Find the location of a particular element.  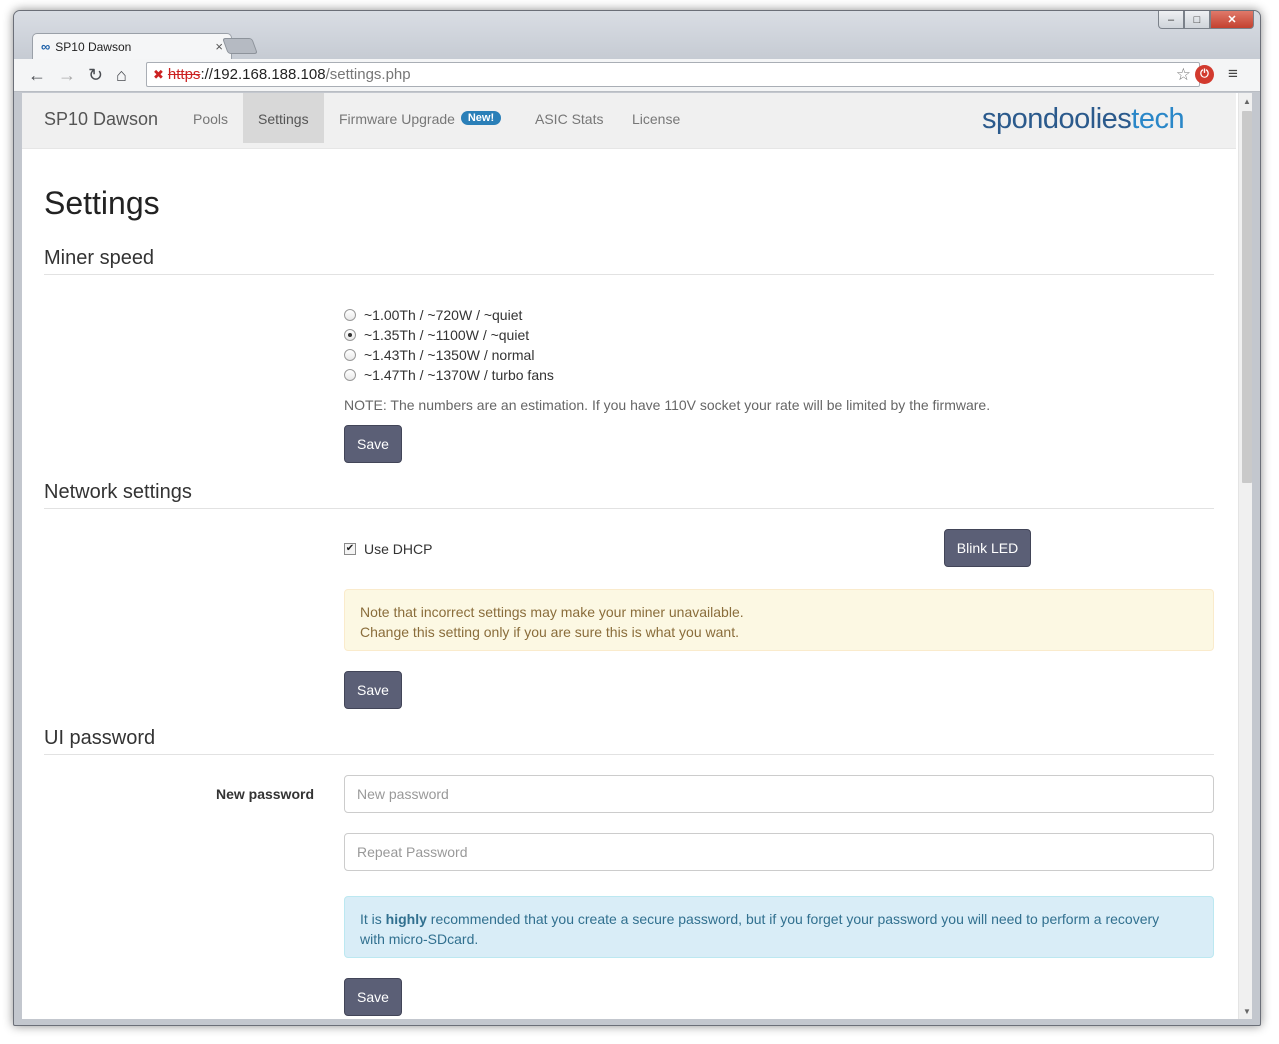

speed-option-1: ~1.00Th / ~720W / ~quiet is located at coordinates (433, 315).